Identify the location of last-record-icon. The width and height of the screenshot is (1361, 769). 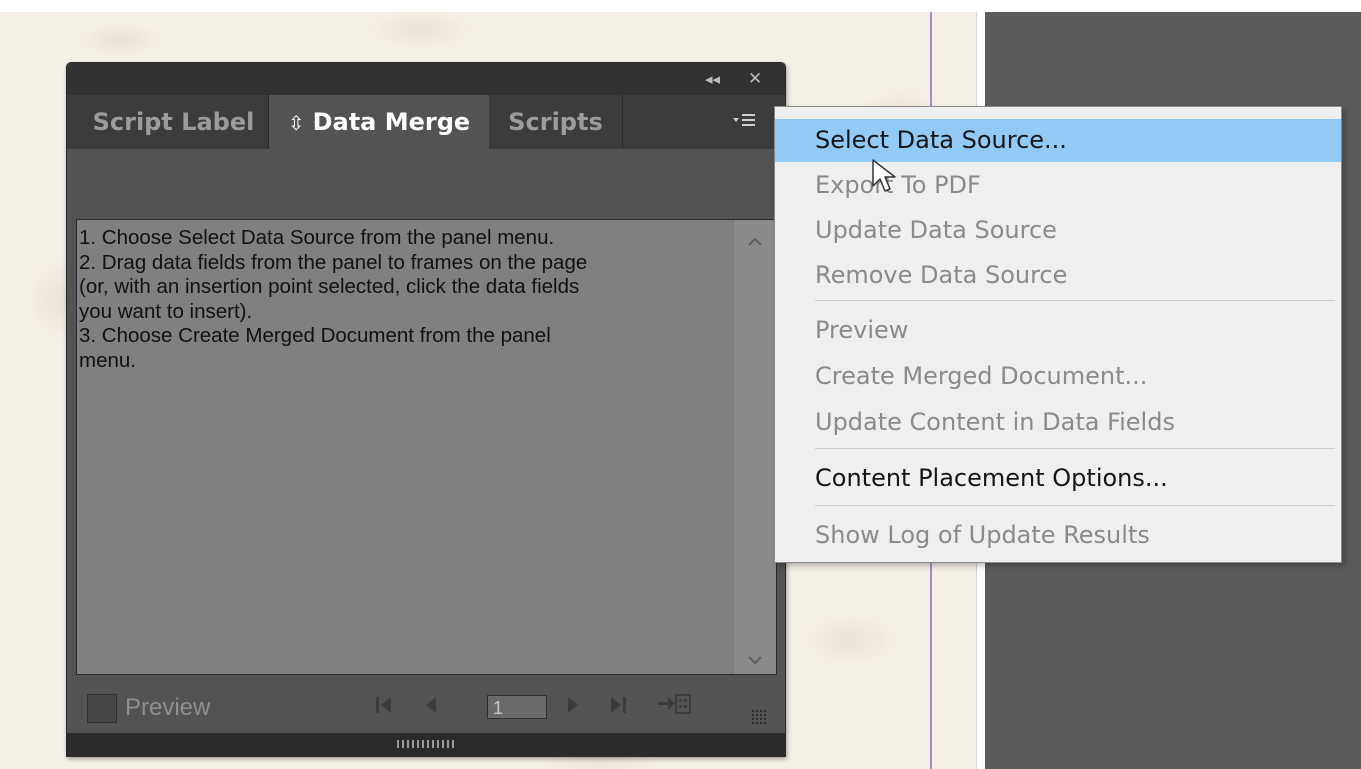
(618, 708).